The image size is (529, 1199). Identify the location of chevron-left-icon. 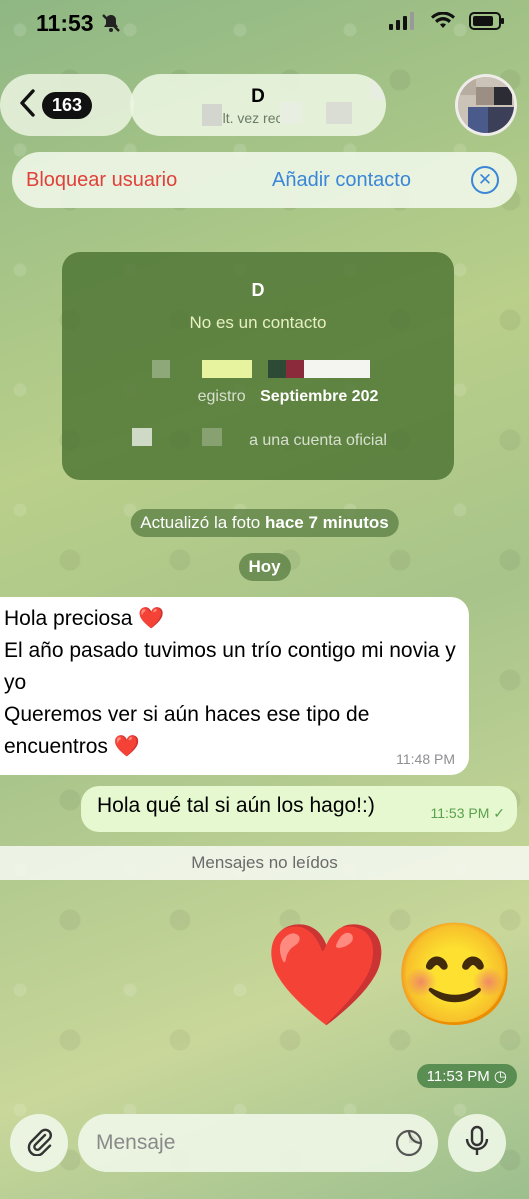
(27, 105).